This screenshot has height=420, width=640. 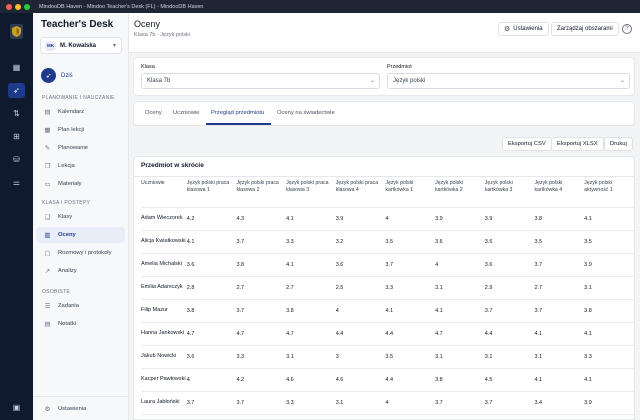 I want to click on manage-areas-button: Zarządzaj obszarami, so click(x=585, y=29).